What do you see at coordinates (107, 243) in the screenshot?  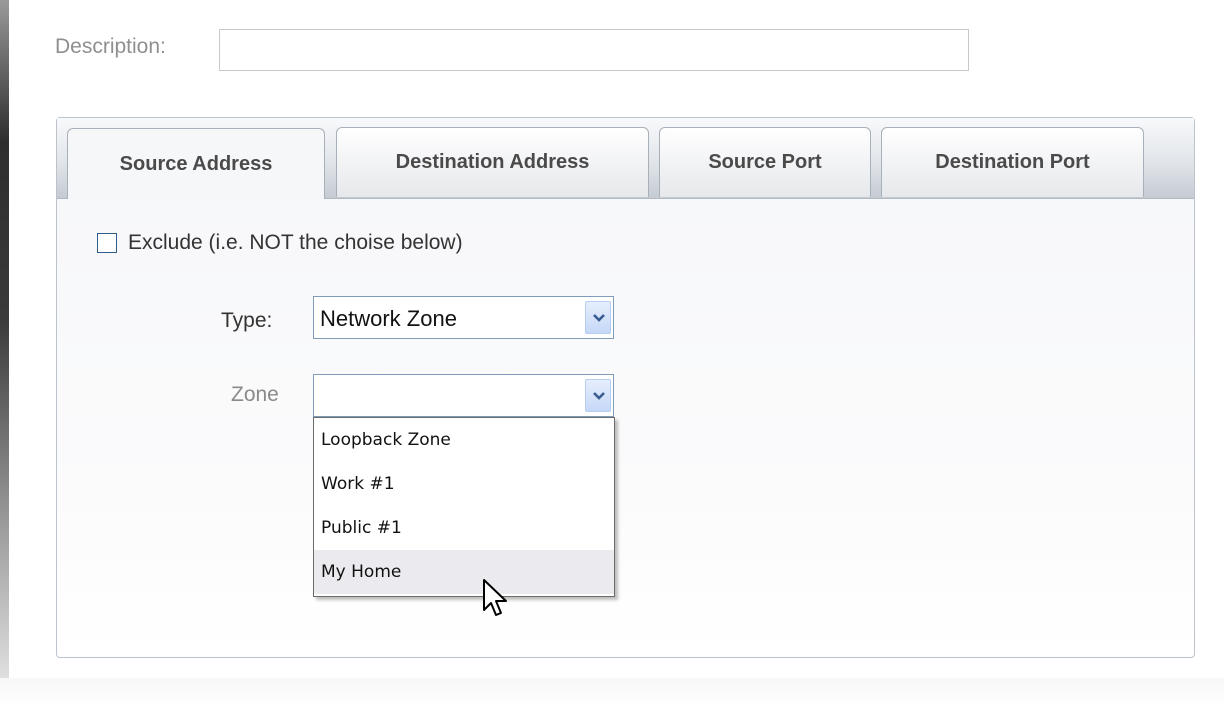 I see `exclude-checkbox` at bounding box center [107, 243].